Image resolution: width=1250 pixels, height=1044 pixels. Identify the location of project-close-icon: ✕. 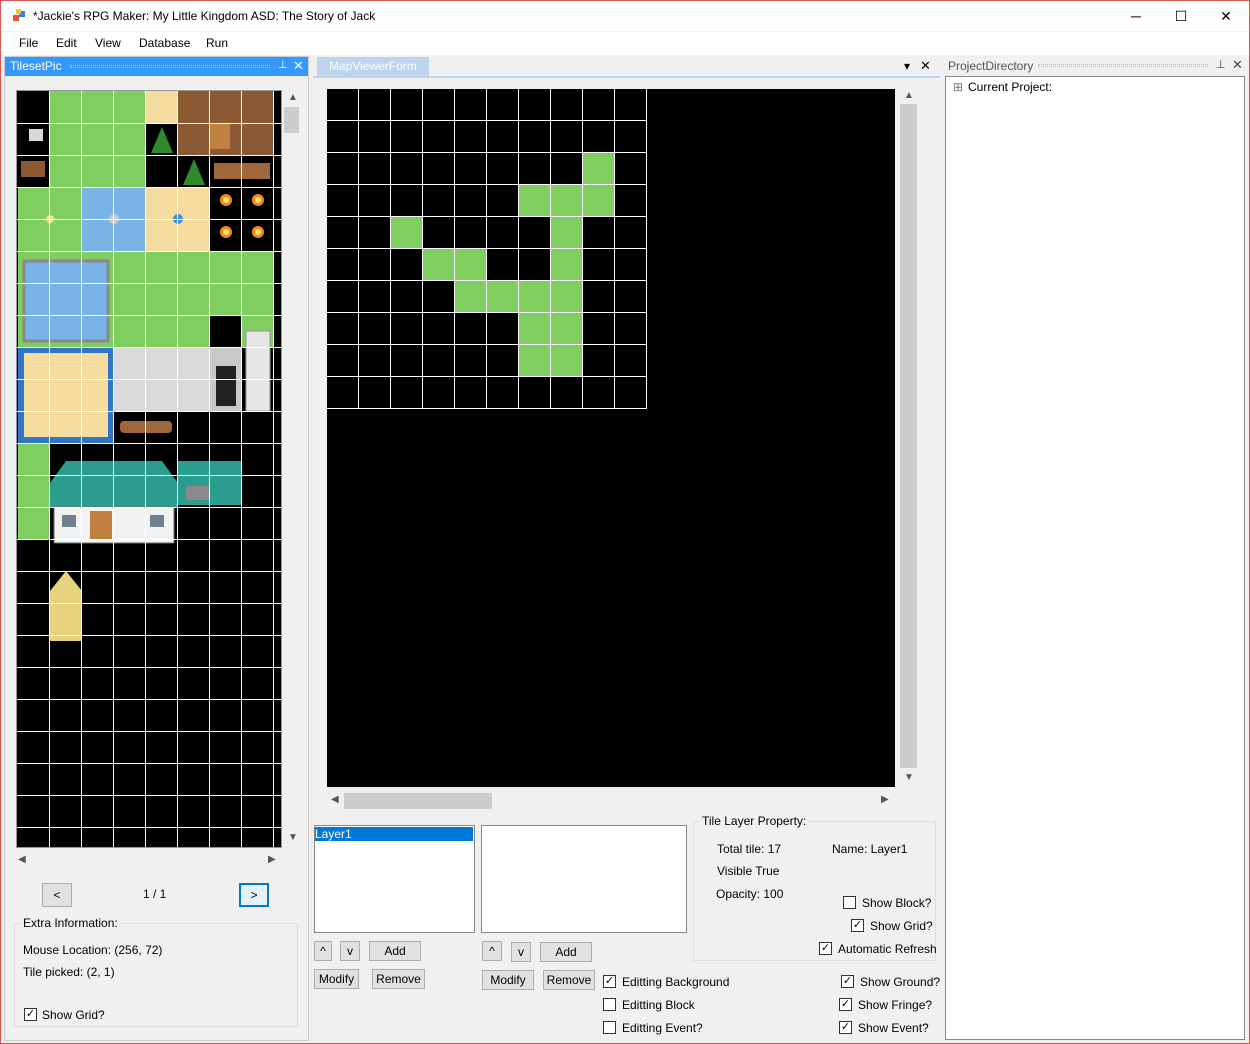
(1237, 65).